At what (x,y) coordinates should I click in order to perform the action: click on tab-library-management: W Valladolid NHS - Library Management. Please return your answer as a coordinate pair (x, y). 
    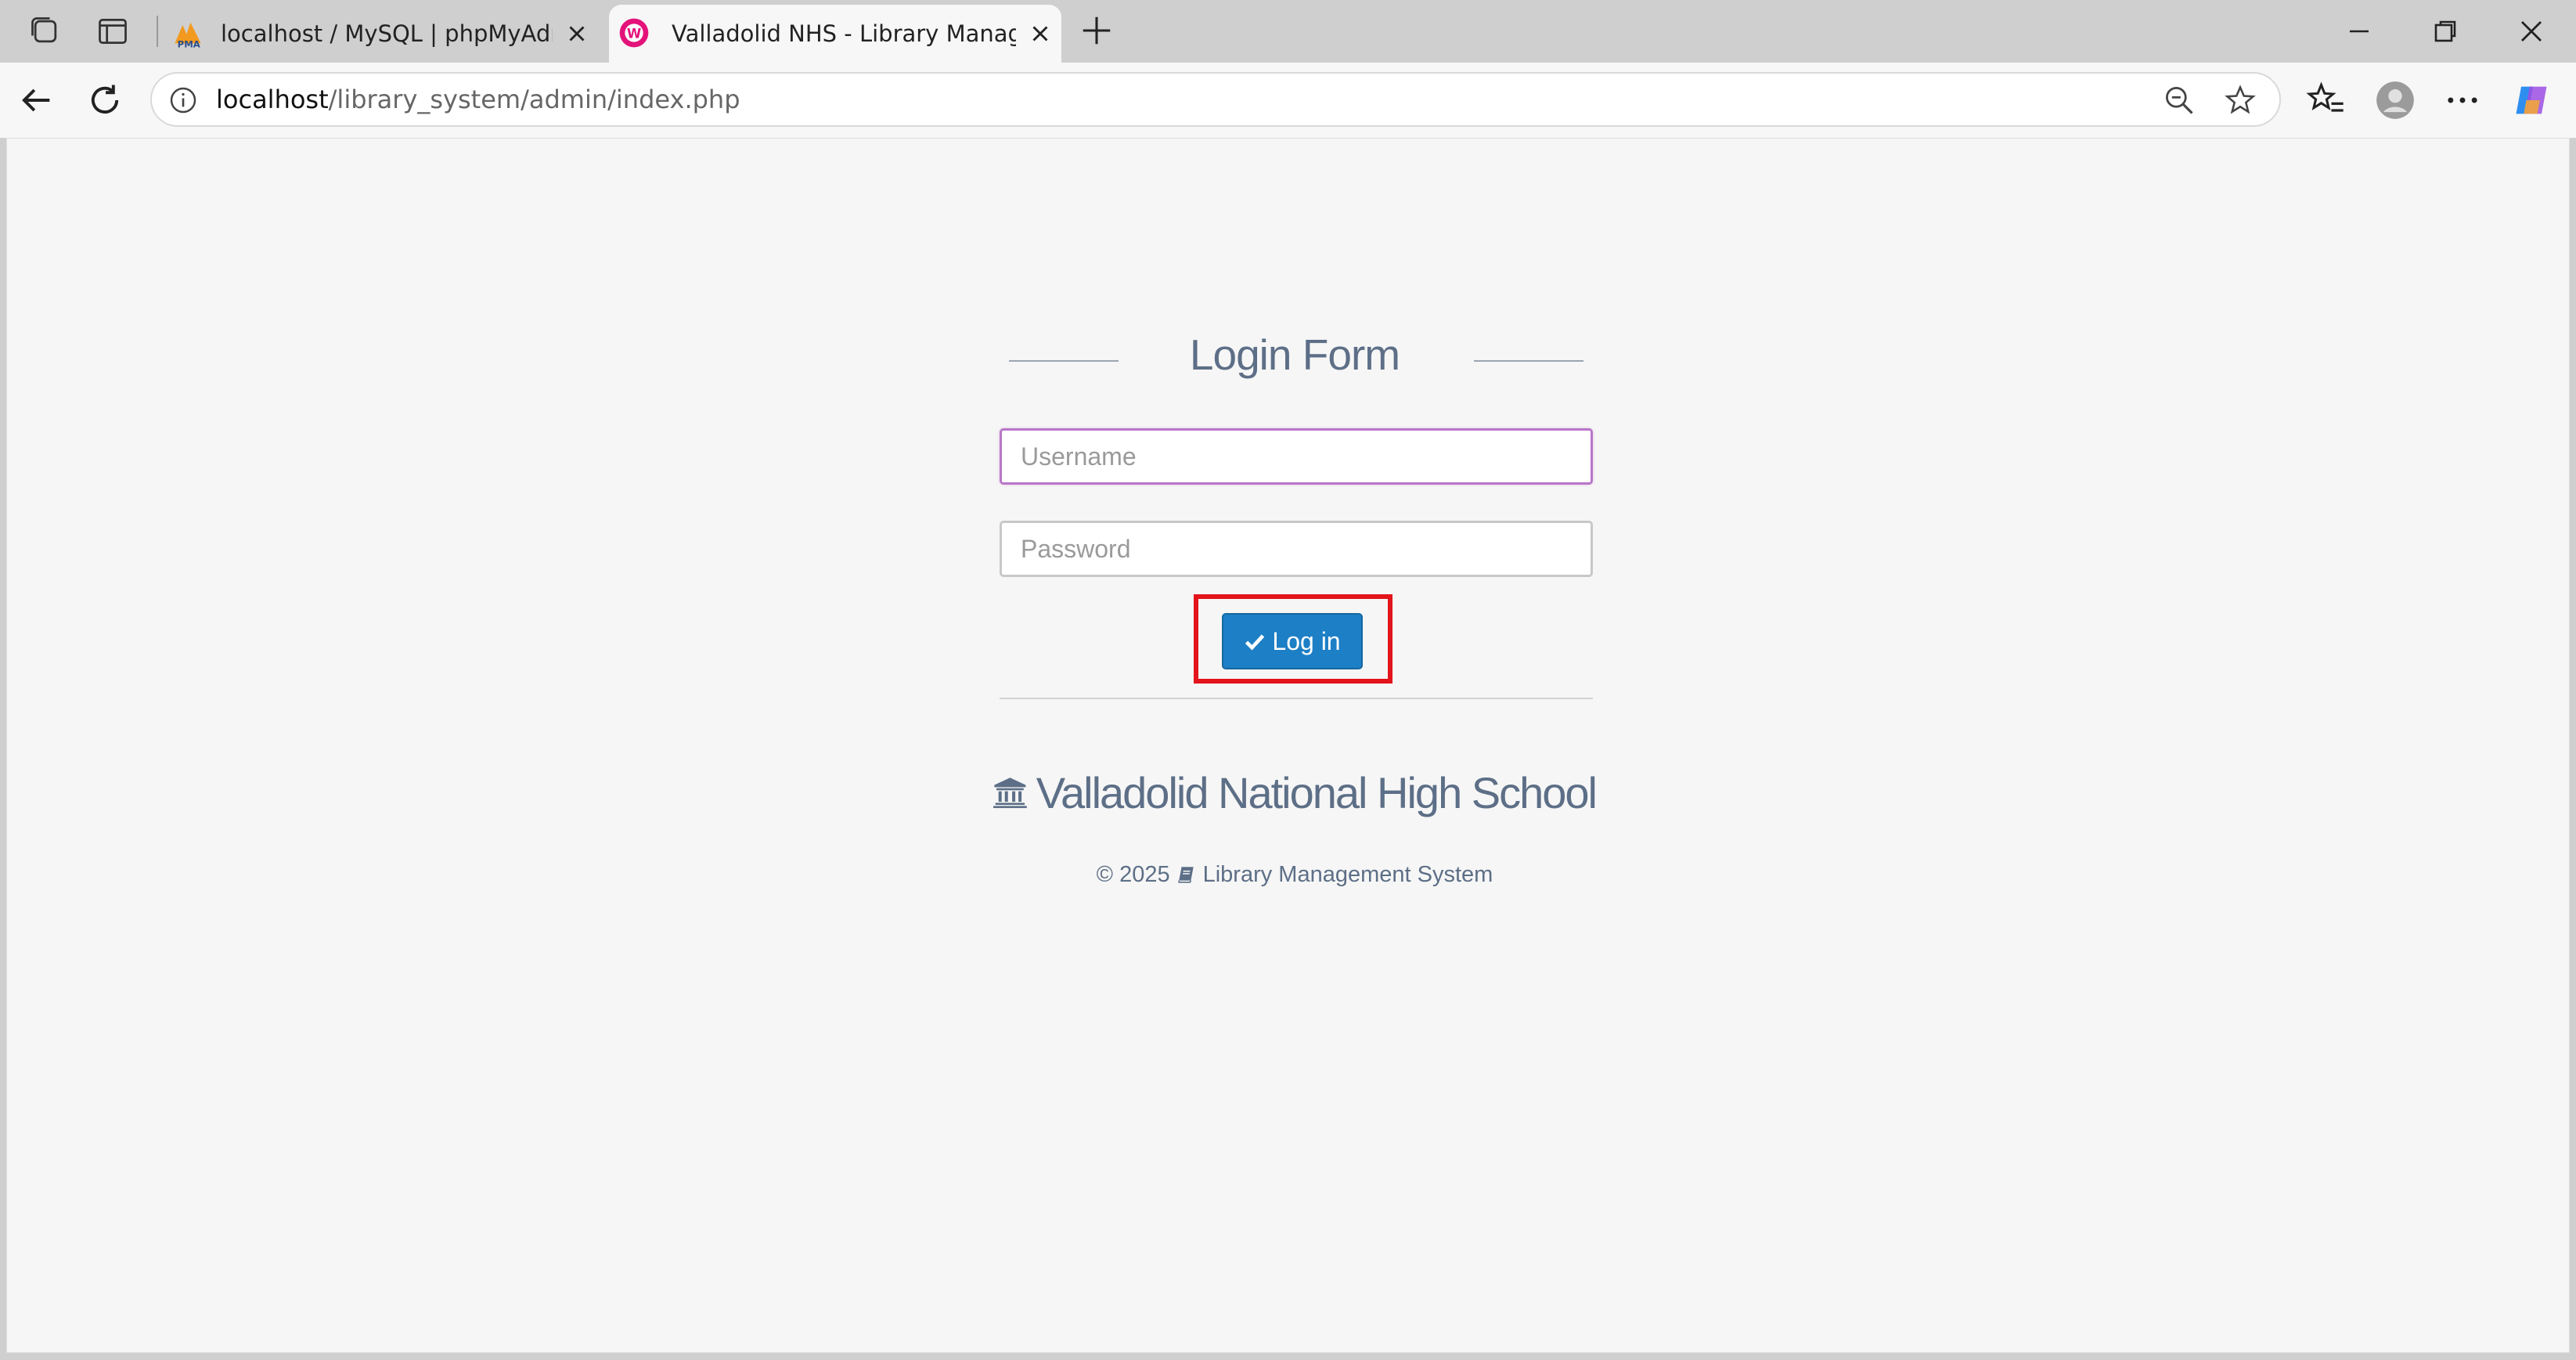
    Looking at the image, I should click on (835, 34).